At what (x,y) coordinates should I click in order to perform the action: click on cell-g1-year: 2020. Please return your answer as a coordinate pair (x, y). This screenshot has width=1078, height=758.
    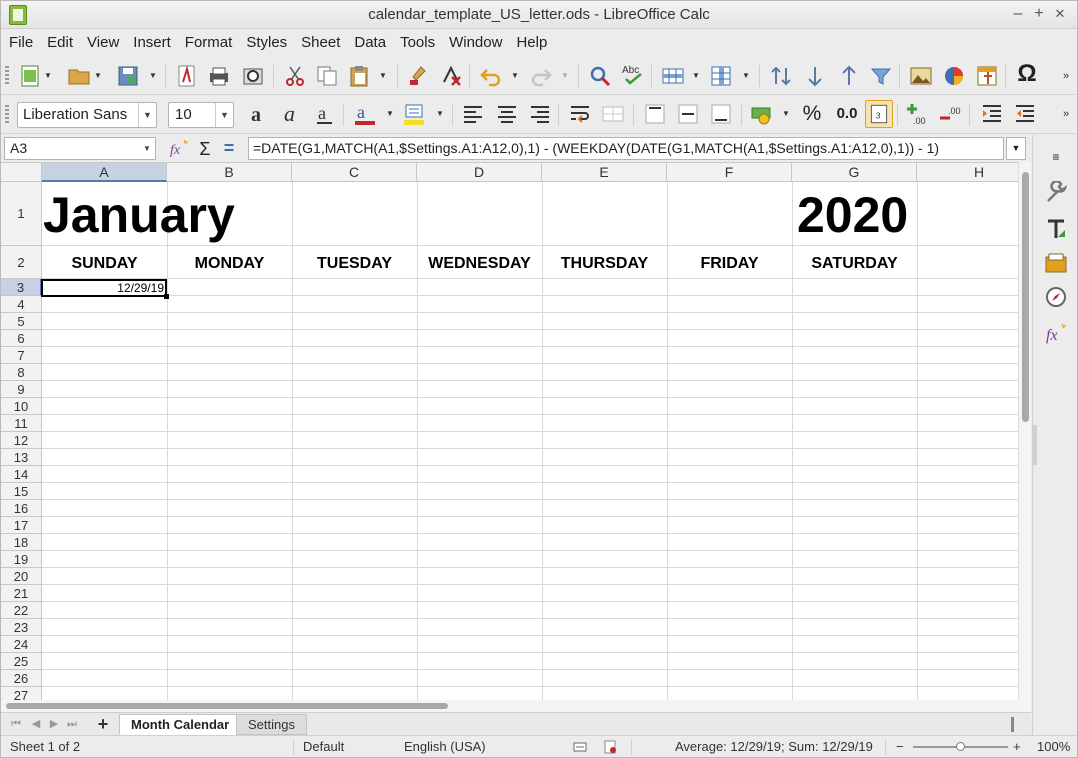
    Looking at the image, I should click on (852, 215).